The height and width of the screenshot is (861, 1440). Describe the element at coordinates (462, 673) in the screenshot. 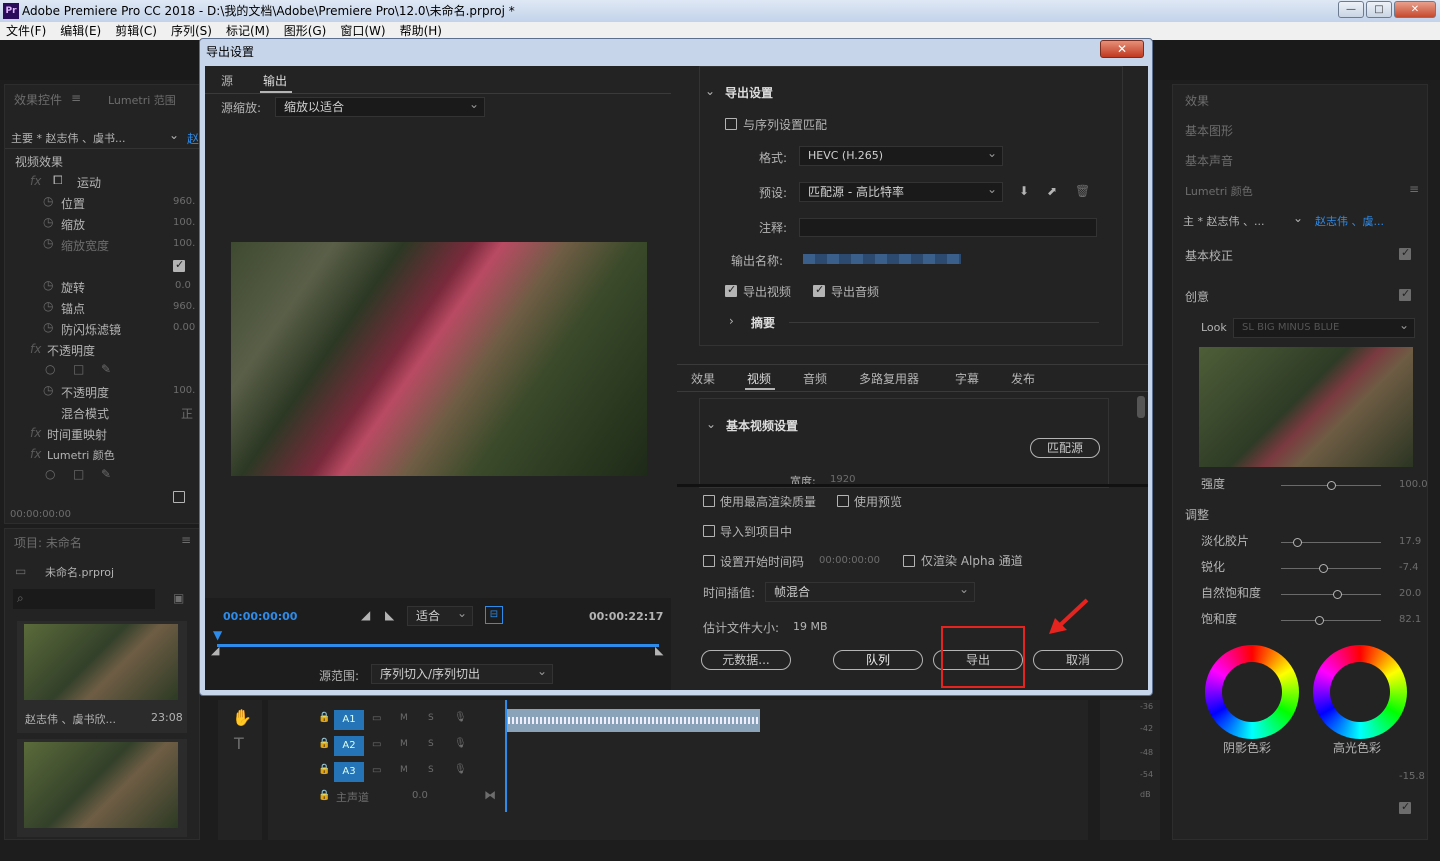

I see `source-range-select: 序列切入/序列切出` at that location.